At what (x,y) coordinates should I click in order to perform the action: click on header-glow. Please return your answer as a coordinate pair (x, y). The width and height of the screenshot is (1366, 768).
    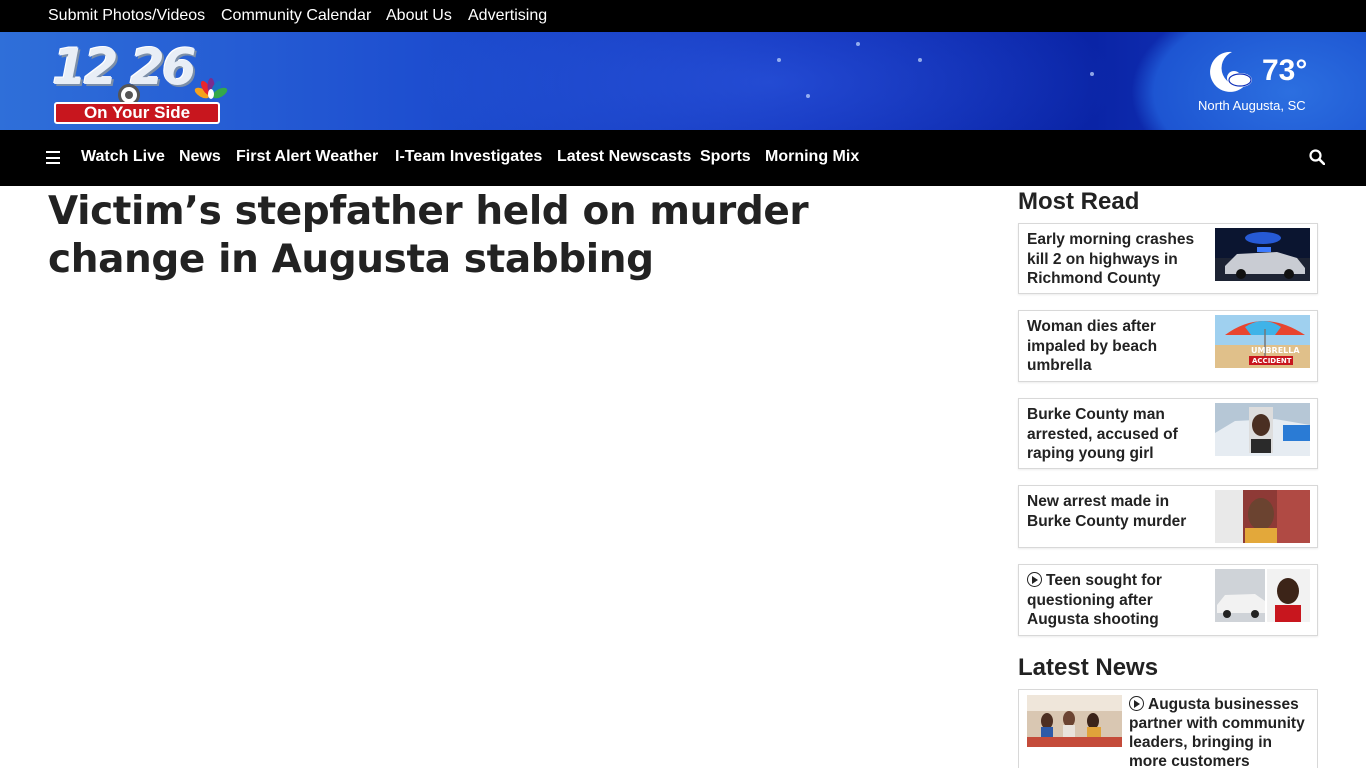
    Looking at the image, I should click on (770, 81).